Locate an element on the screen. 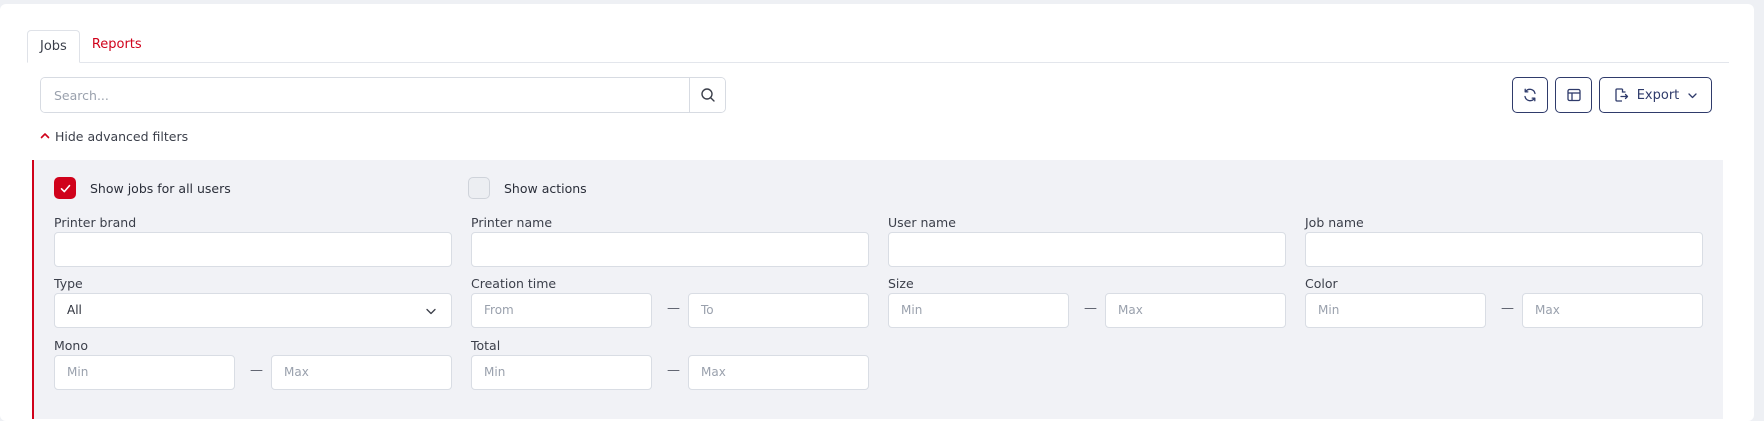  mono-min-input: Min is located at coordinates (144, 372).